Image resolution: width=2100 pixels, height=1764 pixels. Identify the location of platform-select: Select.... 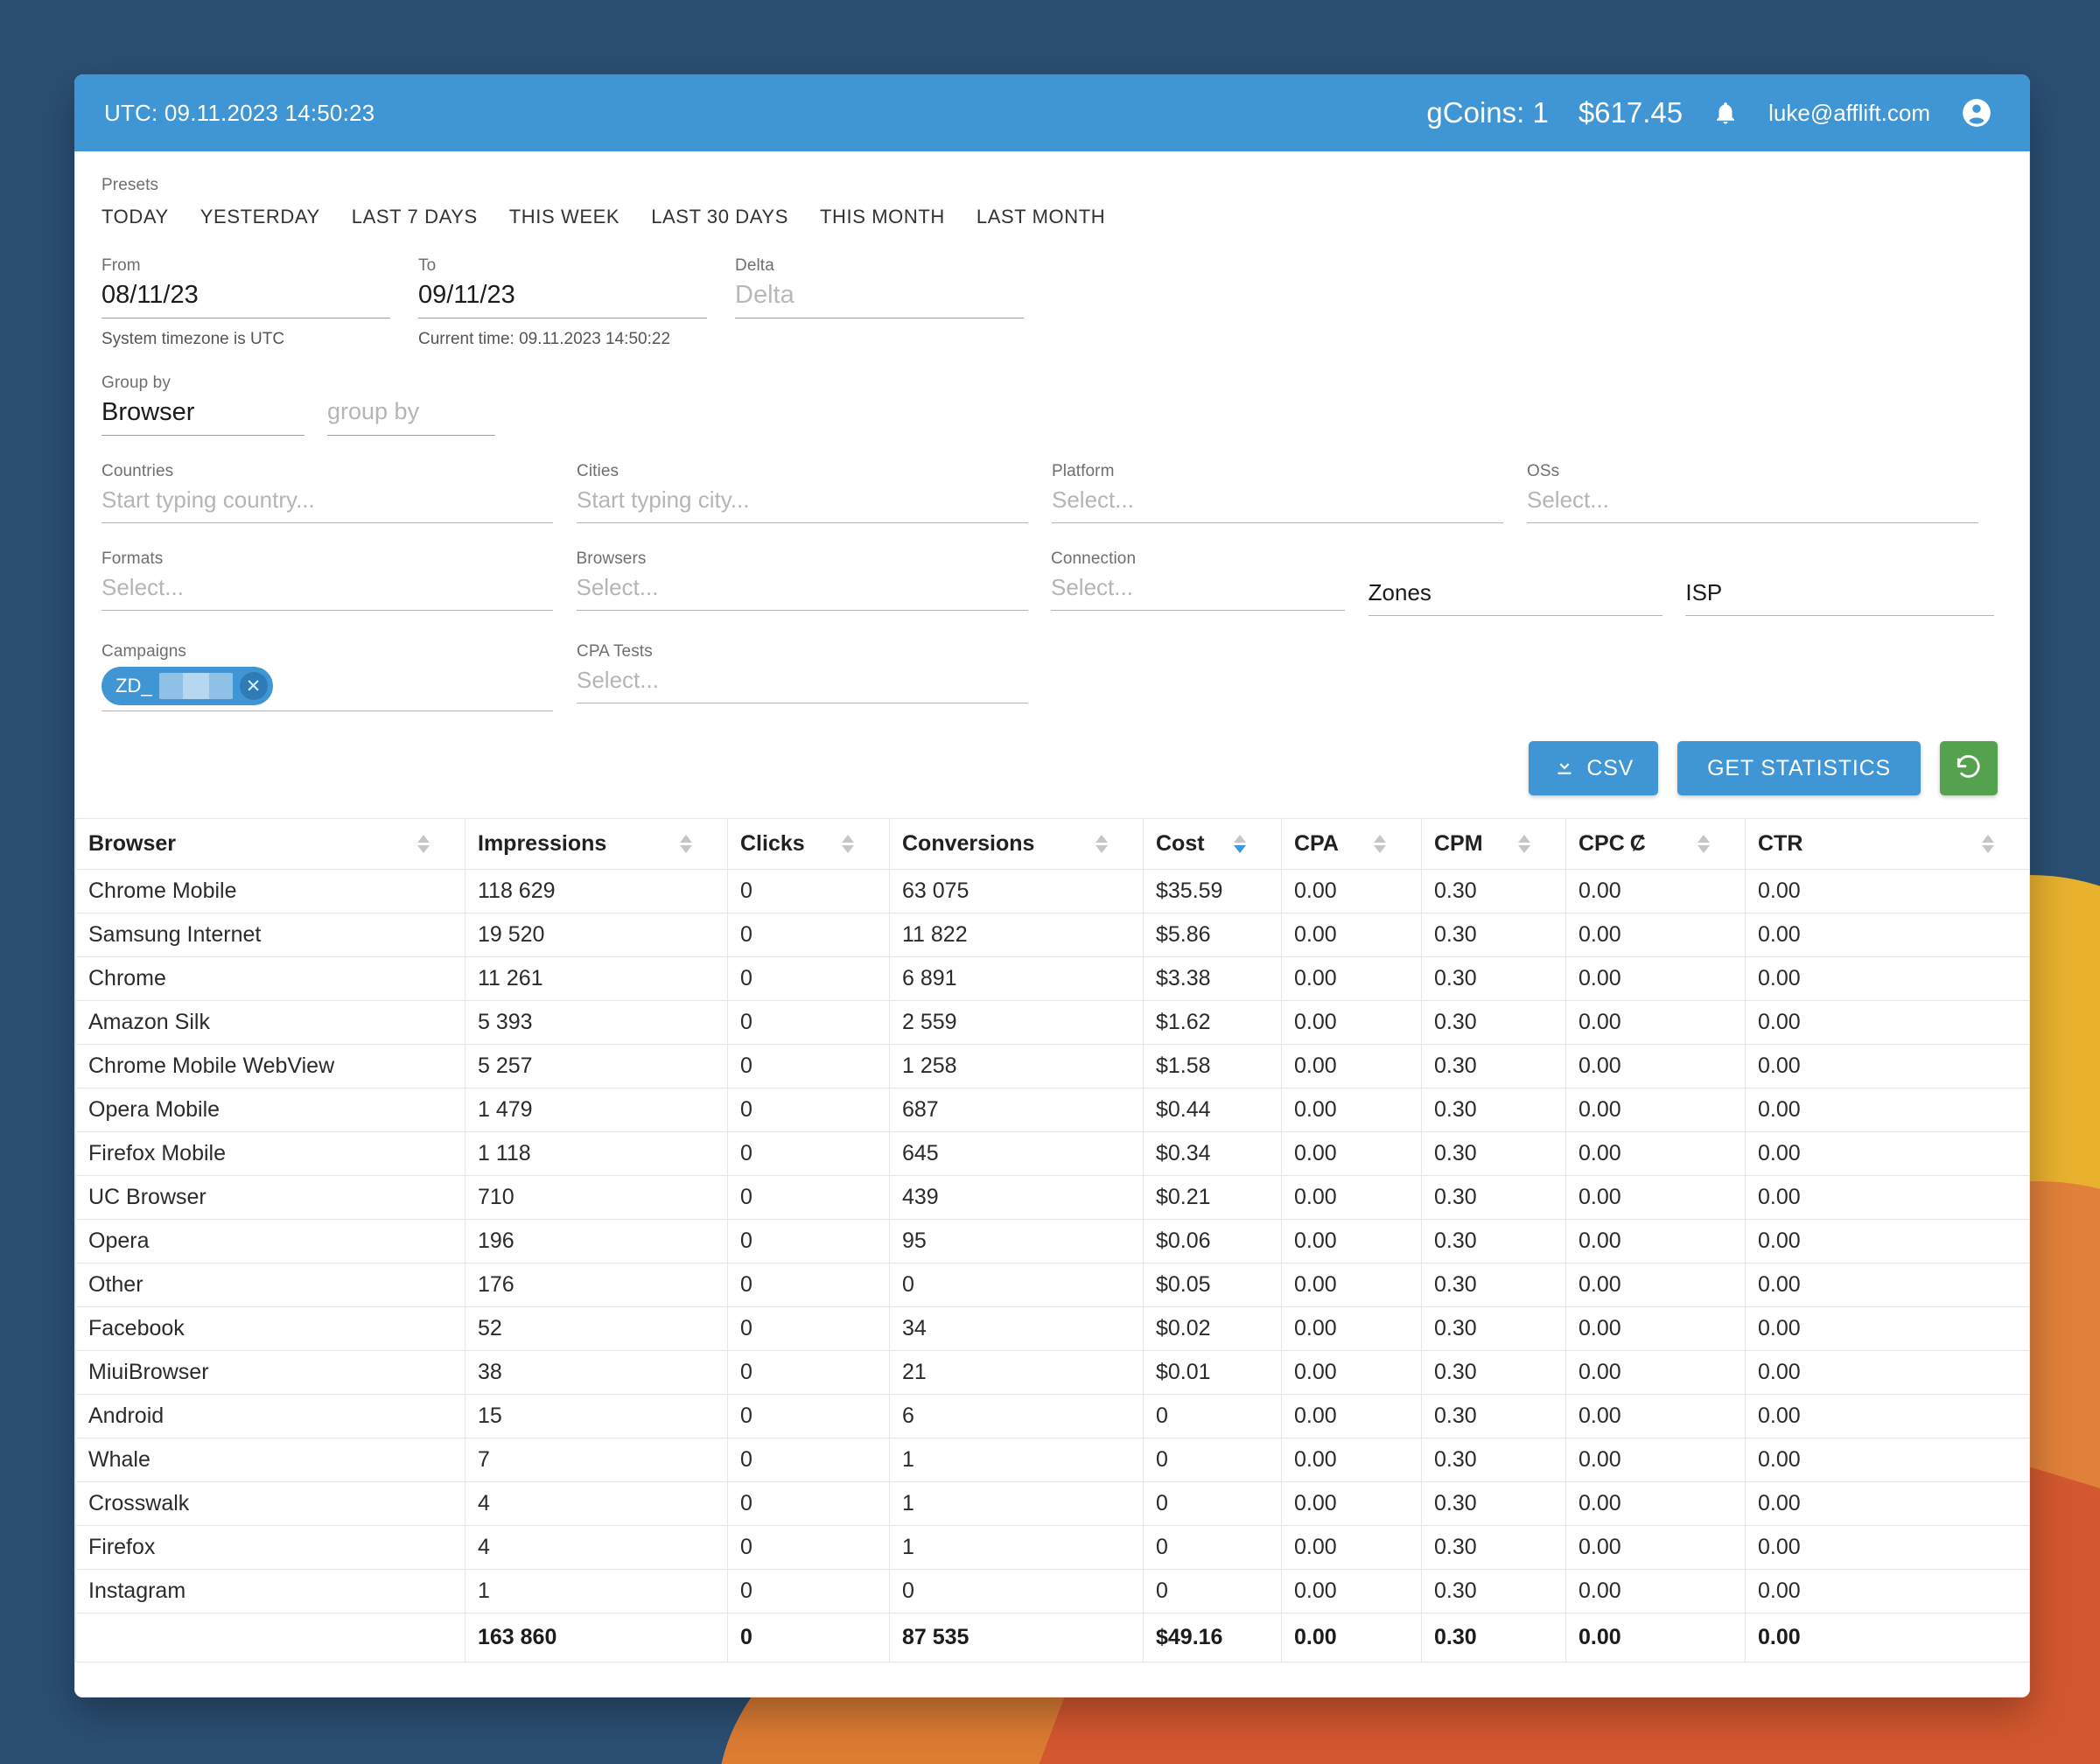
(1277, 504).